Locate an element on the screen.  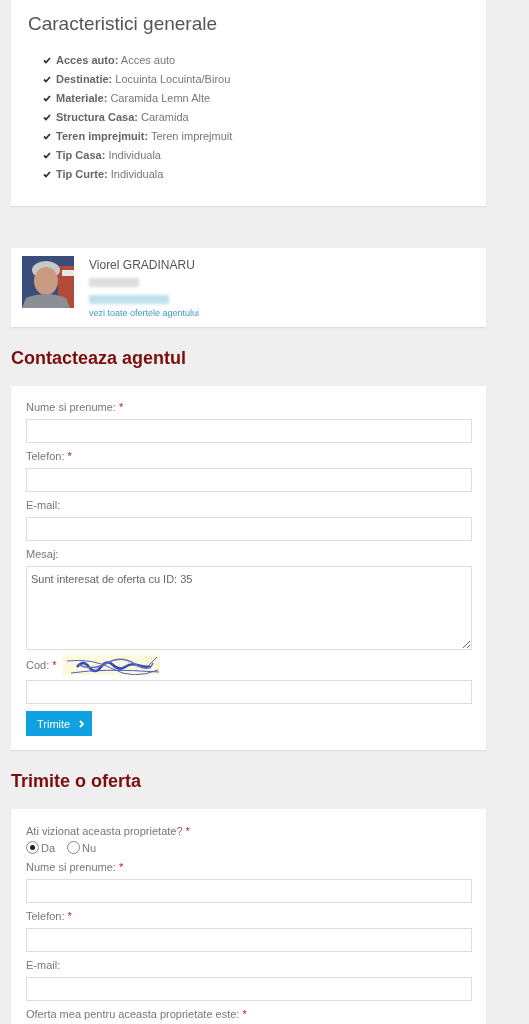
radio-option: Da is located at coordinates (41, 847).